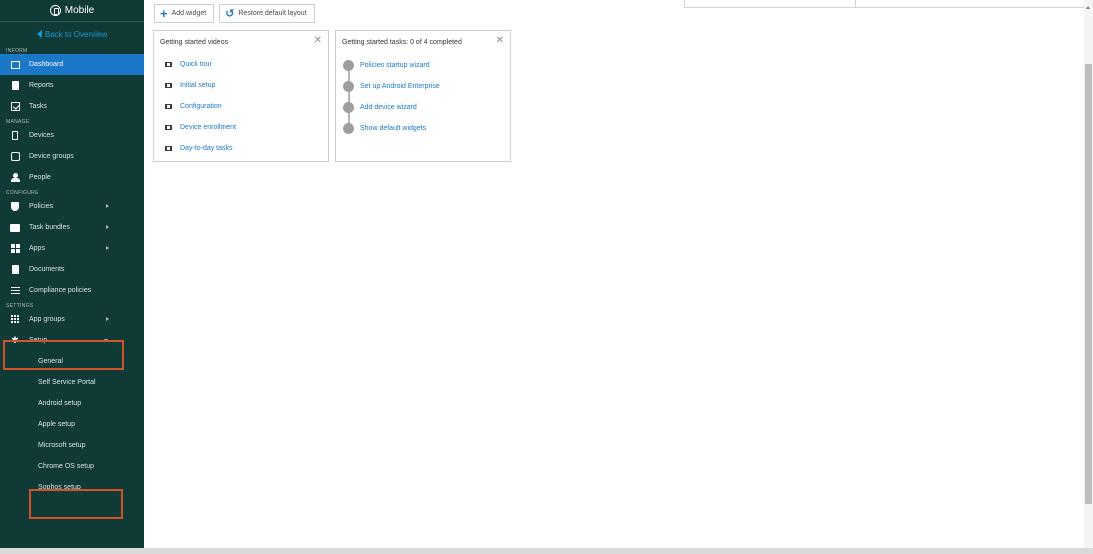 Image resolution: width=1093 pixels, height=554 pixels. What do you see at coordinates (72, 445) in the screenshot?
I see `setup-sub-microsoft: Microsoft setup` at bounding box center [72, 445].